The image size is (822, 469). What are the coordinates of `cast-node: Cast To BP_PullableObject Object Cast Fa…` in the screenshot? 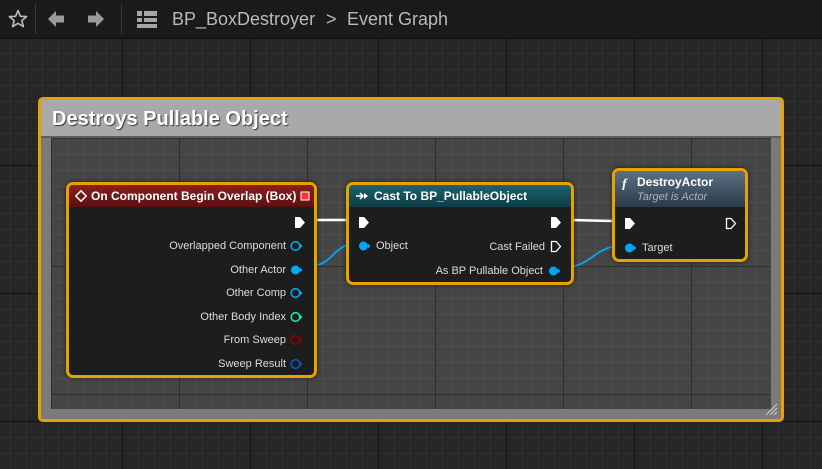 It's located at (460, 233).